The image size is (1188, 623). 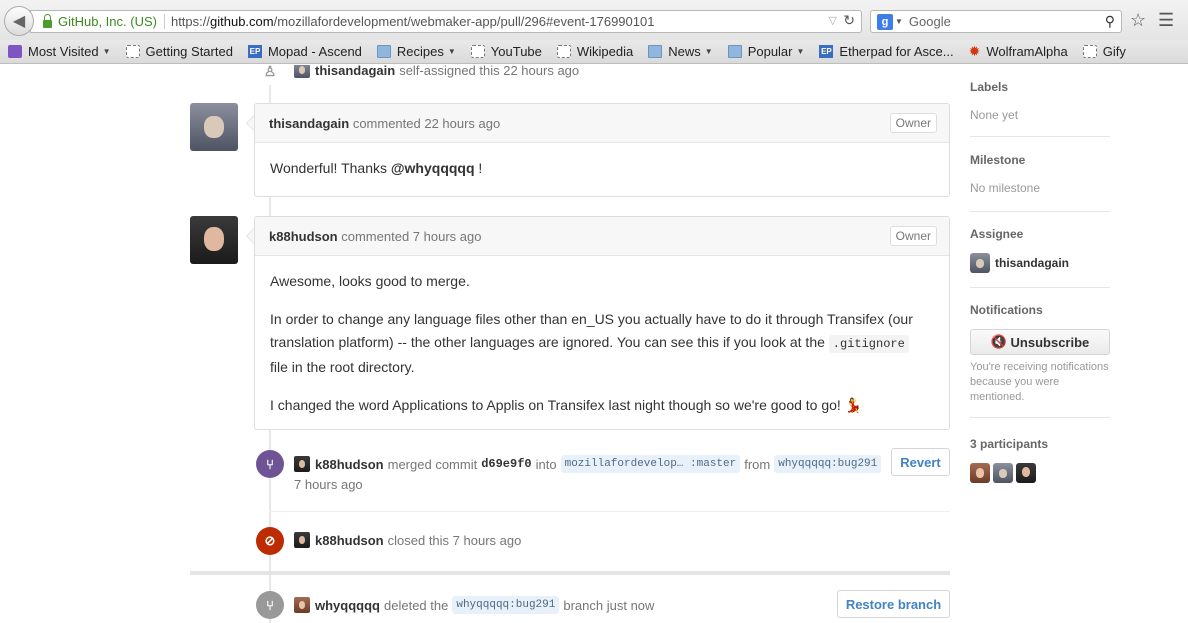 What do you see at coordinates (1040, 174) in the screenshot?
I see `milestone-section: Milestone No milestone` at bounding box center [1040, 174].